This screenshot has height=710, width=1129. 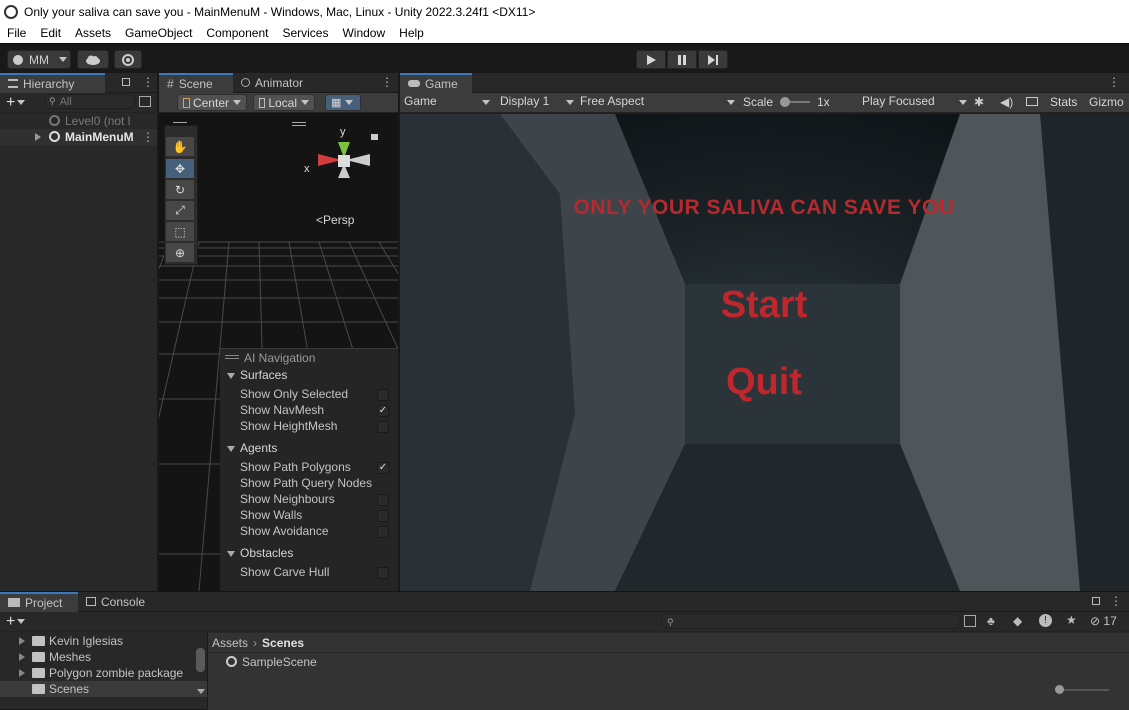 What do you see at coordinates (16, 33) in the screenshot?
I see `menu-file: File` at bounding box center [16, 33].